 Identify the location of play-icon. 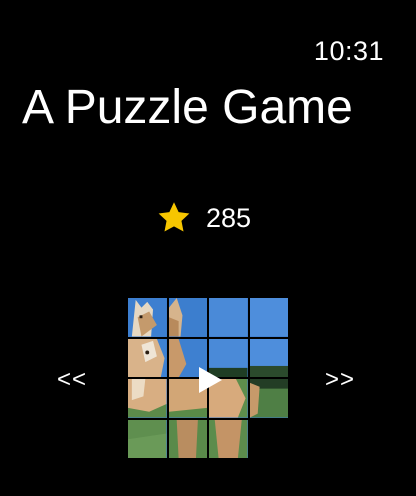
(209, 380).